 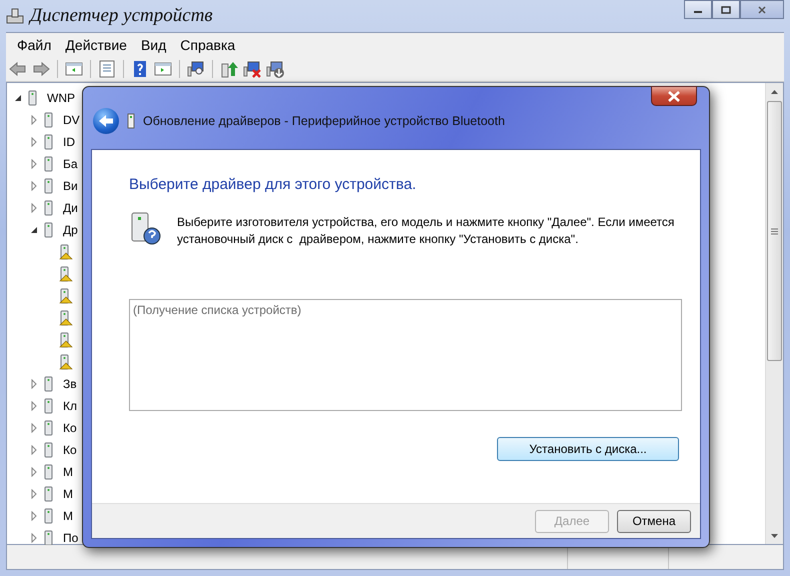 What do you see at coordinates (69, 142) in the screenshot?
I see `tree-item: ID` at bounding box center [69, 142].